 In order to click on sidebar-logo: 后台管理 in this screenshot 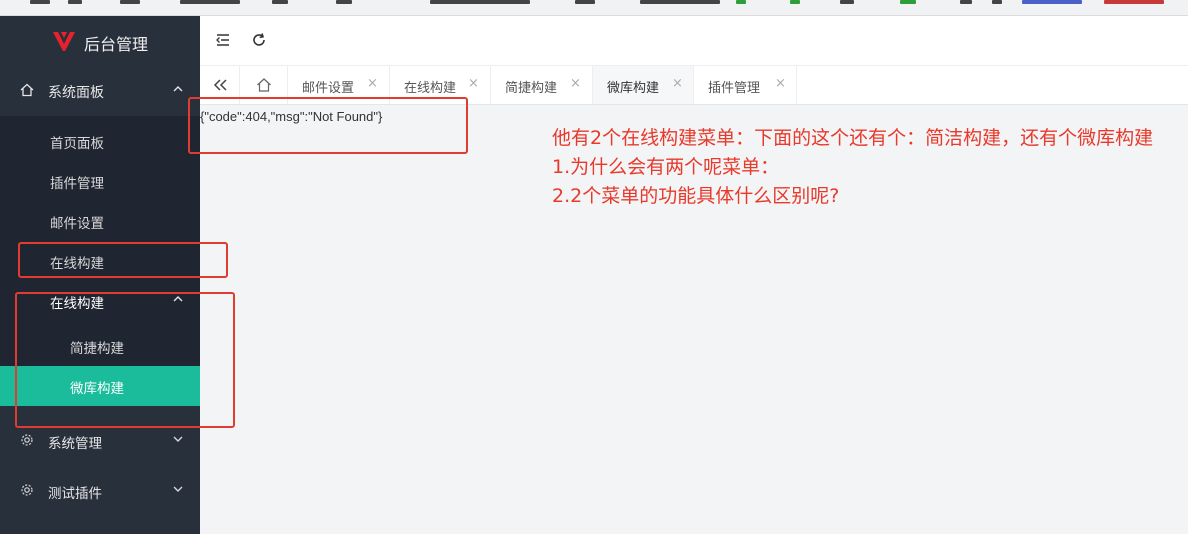, I will do `click(100, 41)`.